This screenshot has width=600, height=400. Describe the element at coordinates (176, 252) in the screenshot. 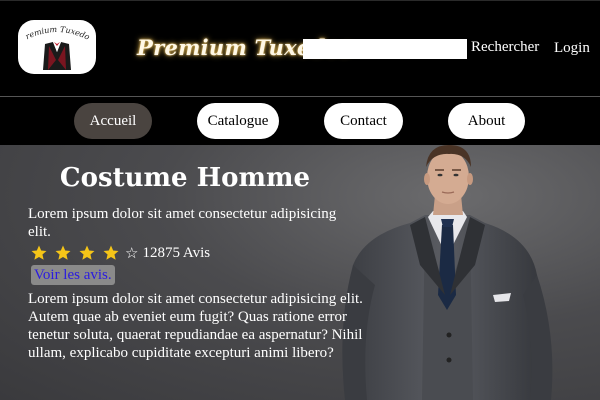

I see `review-count: 12875 Avis` at that location.